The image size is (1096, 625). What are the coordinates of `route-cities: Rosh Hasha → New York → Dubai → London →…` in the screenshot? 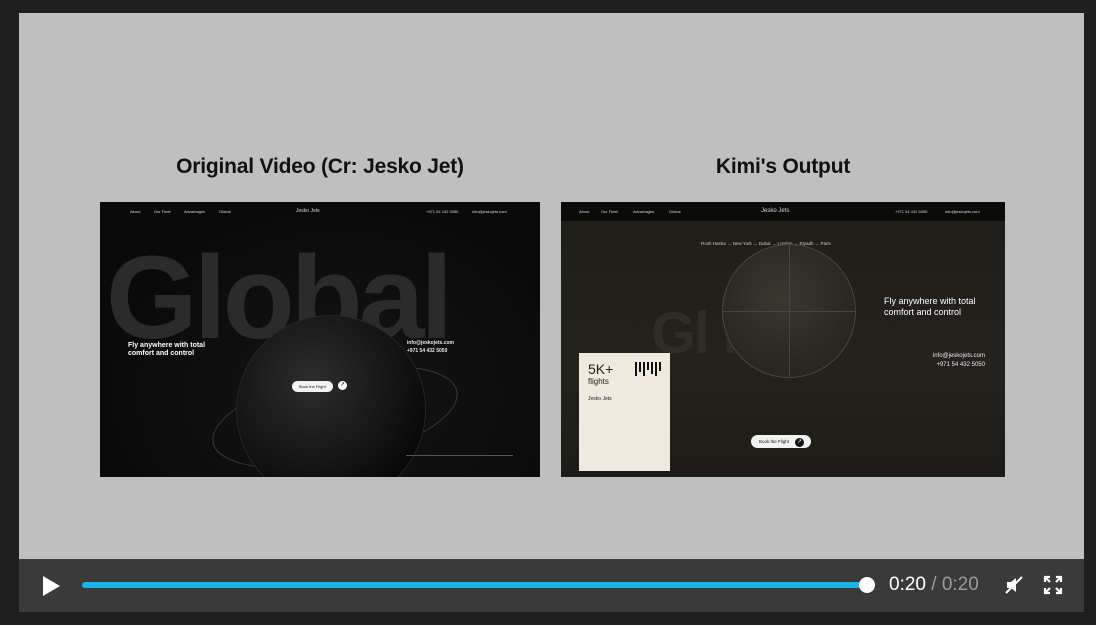 It's located at (766, 243).